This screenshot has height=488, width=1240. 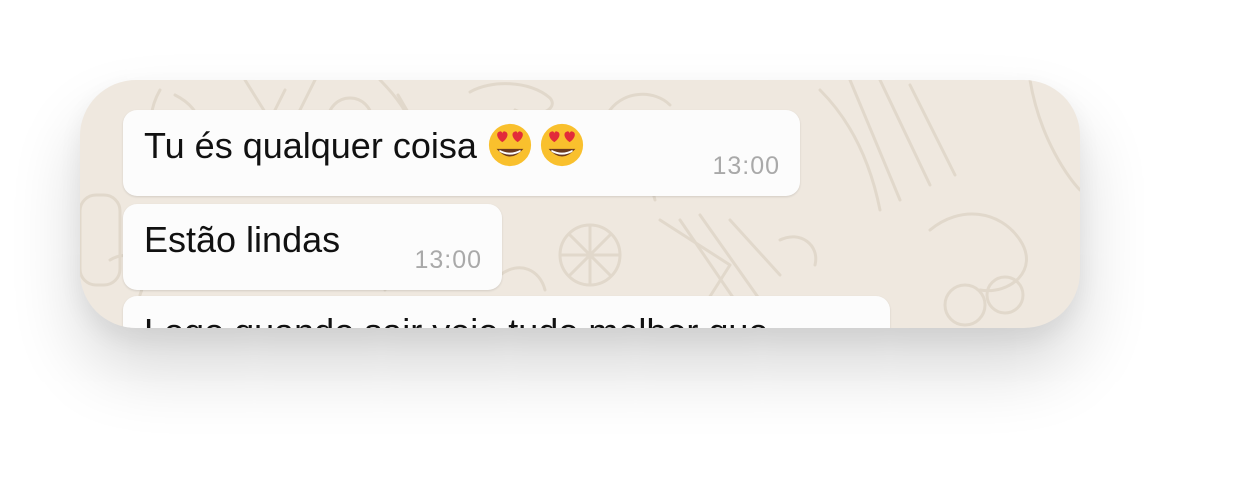 I want to click on message-text: Estão lindas, so click(x=242, y=239).